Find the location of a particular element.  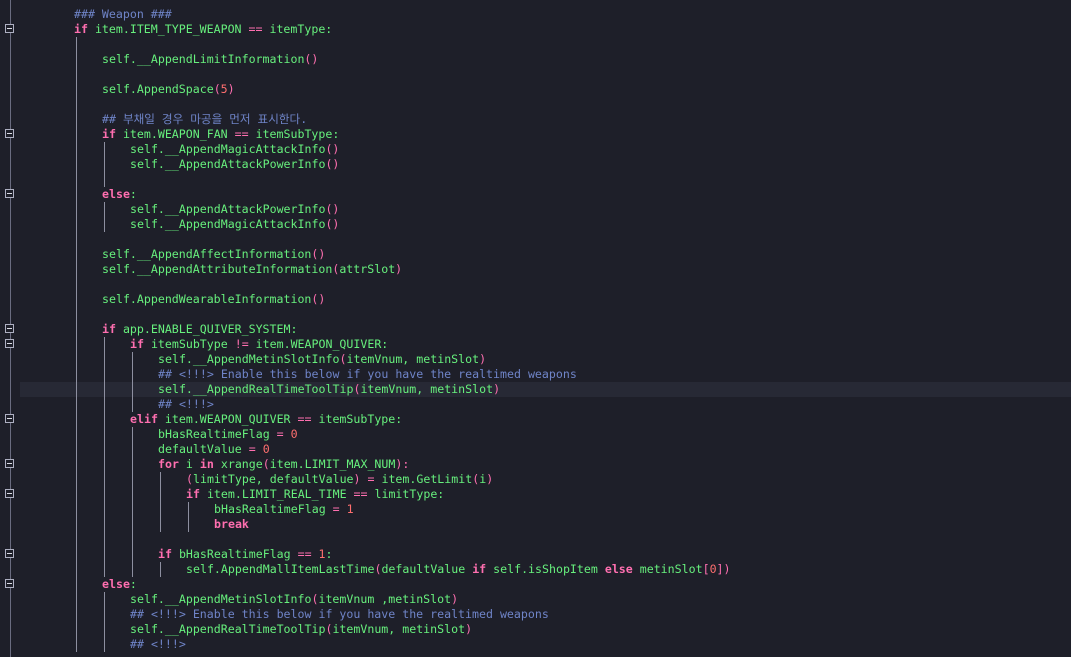

code-line: if app.ENABLE_QUIVER_SYSTEM: is located at coordinates (535, 329).